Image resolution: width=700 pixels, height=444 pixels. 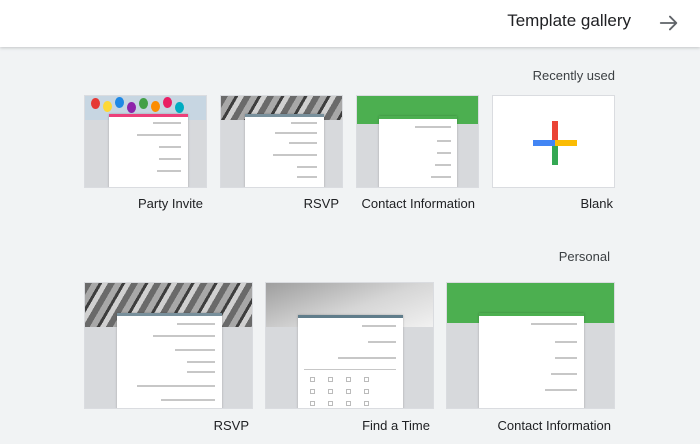 I want to click on section-title-personal: Personal, so click(x=584, y=256).